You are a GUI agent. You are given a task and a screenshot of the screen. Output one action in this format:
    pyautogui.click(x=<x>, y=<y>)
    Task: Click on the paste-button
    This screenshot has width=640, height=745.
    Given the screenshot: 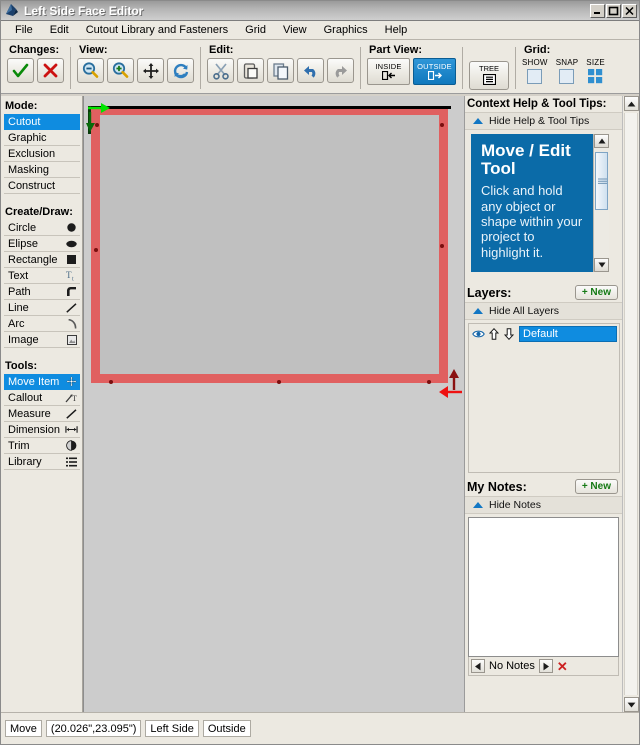 What is the action you would take?
    pyautogui.click(x=250, y=70)
    